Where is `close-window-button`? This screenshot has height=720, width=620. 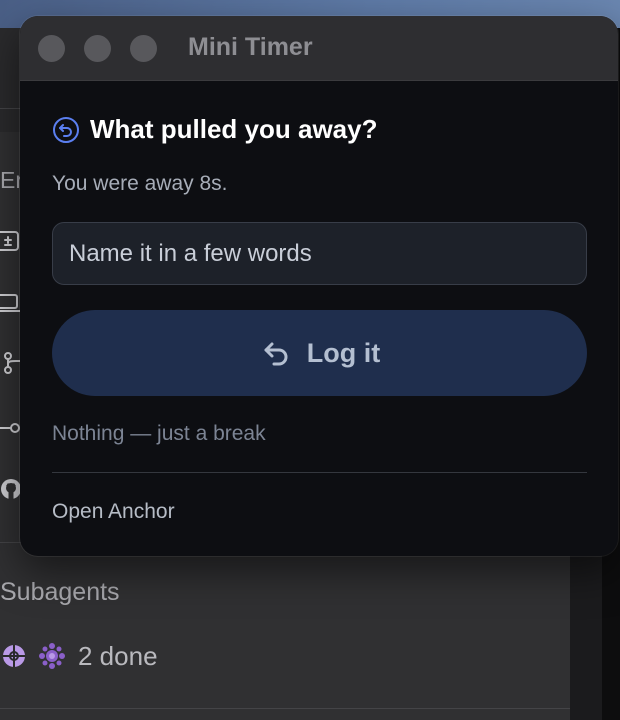 close-window-button is located at coordinates (51, 48).